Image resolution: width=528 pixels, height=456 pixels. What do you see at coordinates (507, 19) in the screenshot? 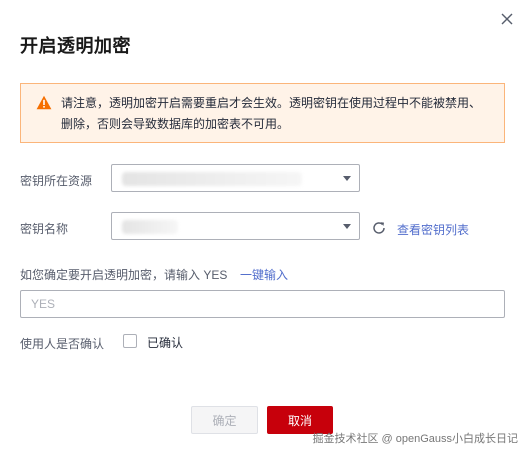
I see `close-icon` at bounding box center [507, 19].